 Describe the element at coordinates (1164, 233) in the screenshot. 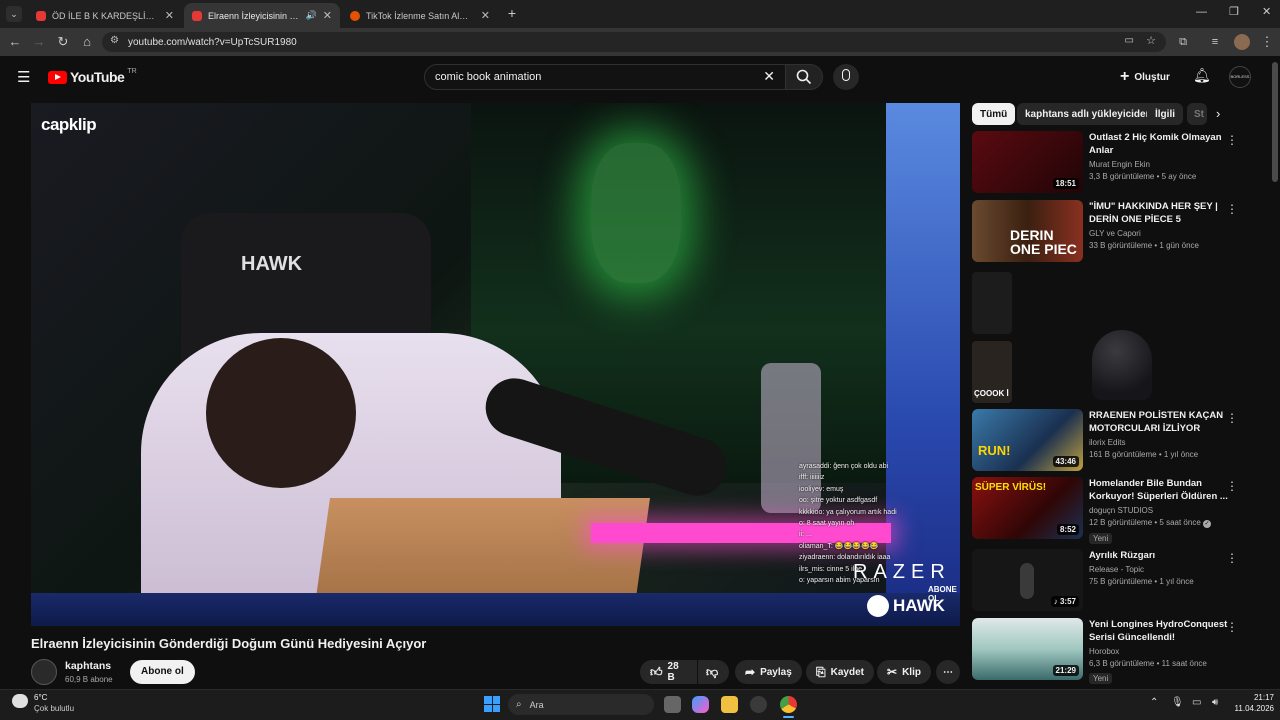

I see `rec-channel: GLY ve Capori` at that location.